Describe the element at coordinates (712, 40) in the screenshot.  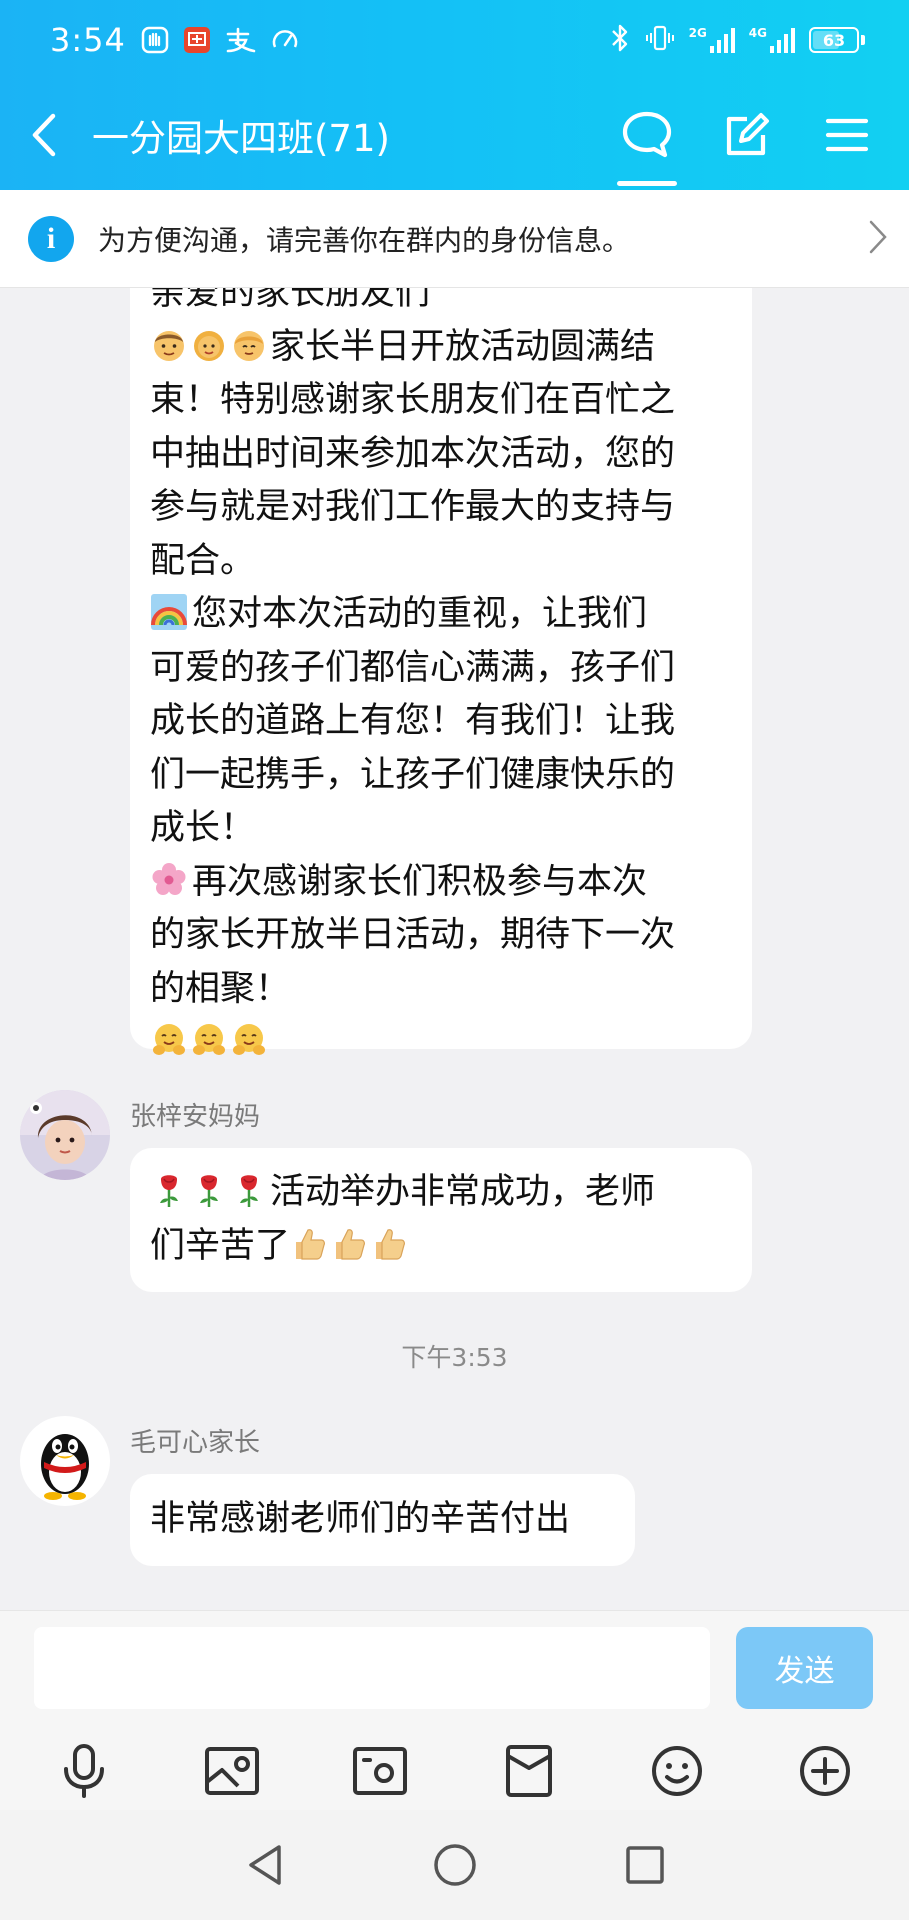
I see `signal-2g-icon: 2G` at that location.